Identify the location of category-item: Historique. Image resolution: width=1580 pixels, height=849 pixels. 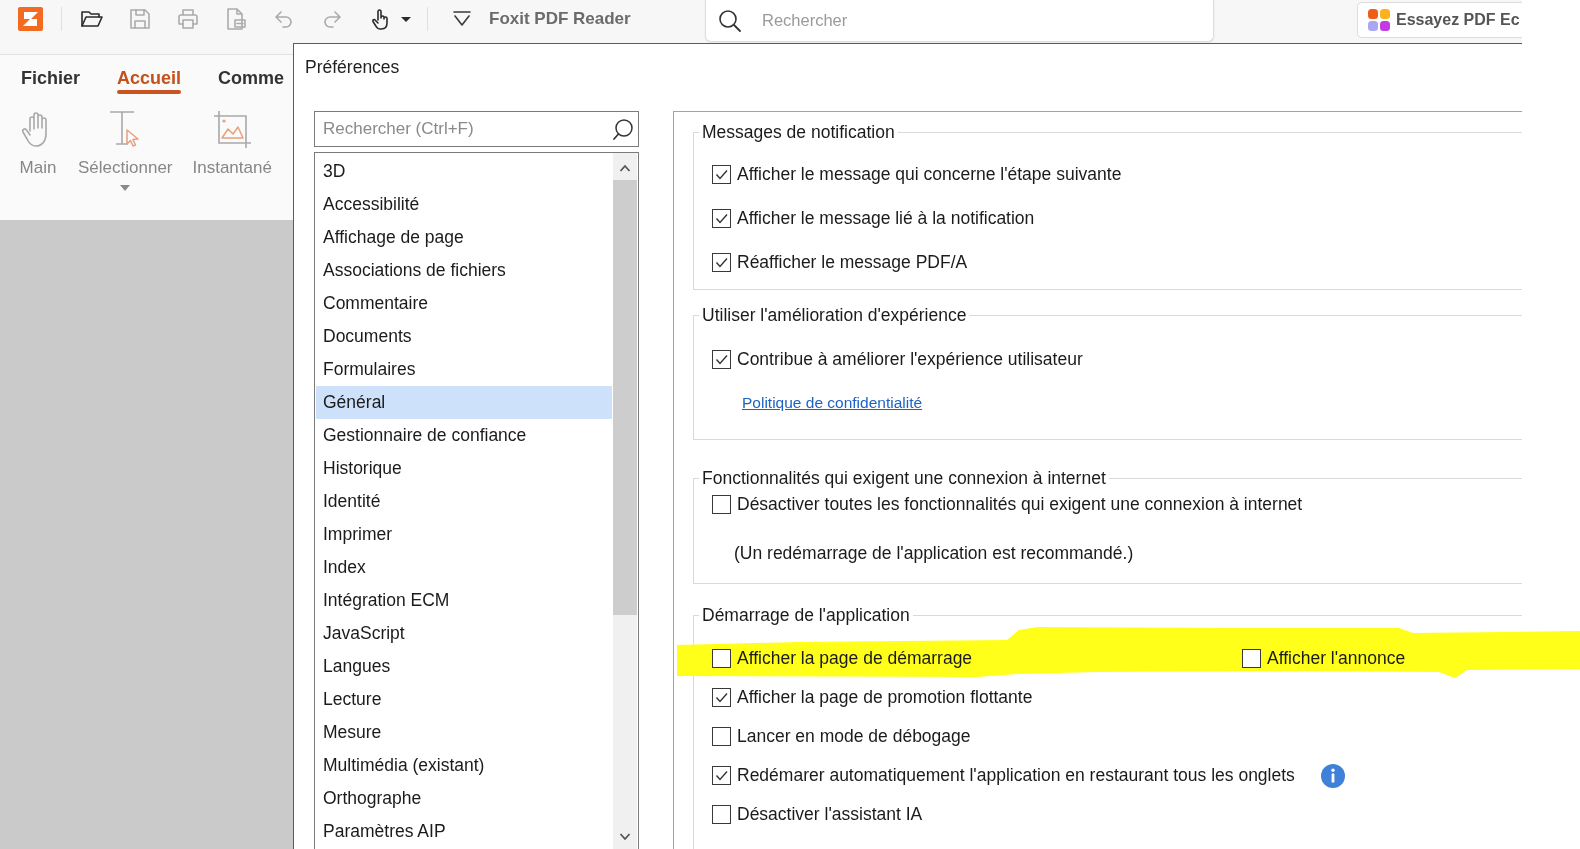
(464, 468).